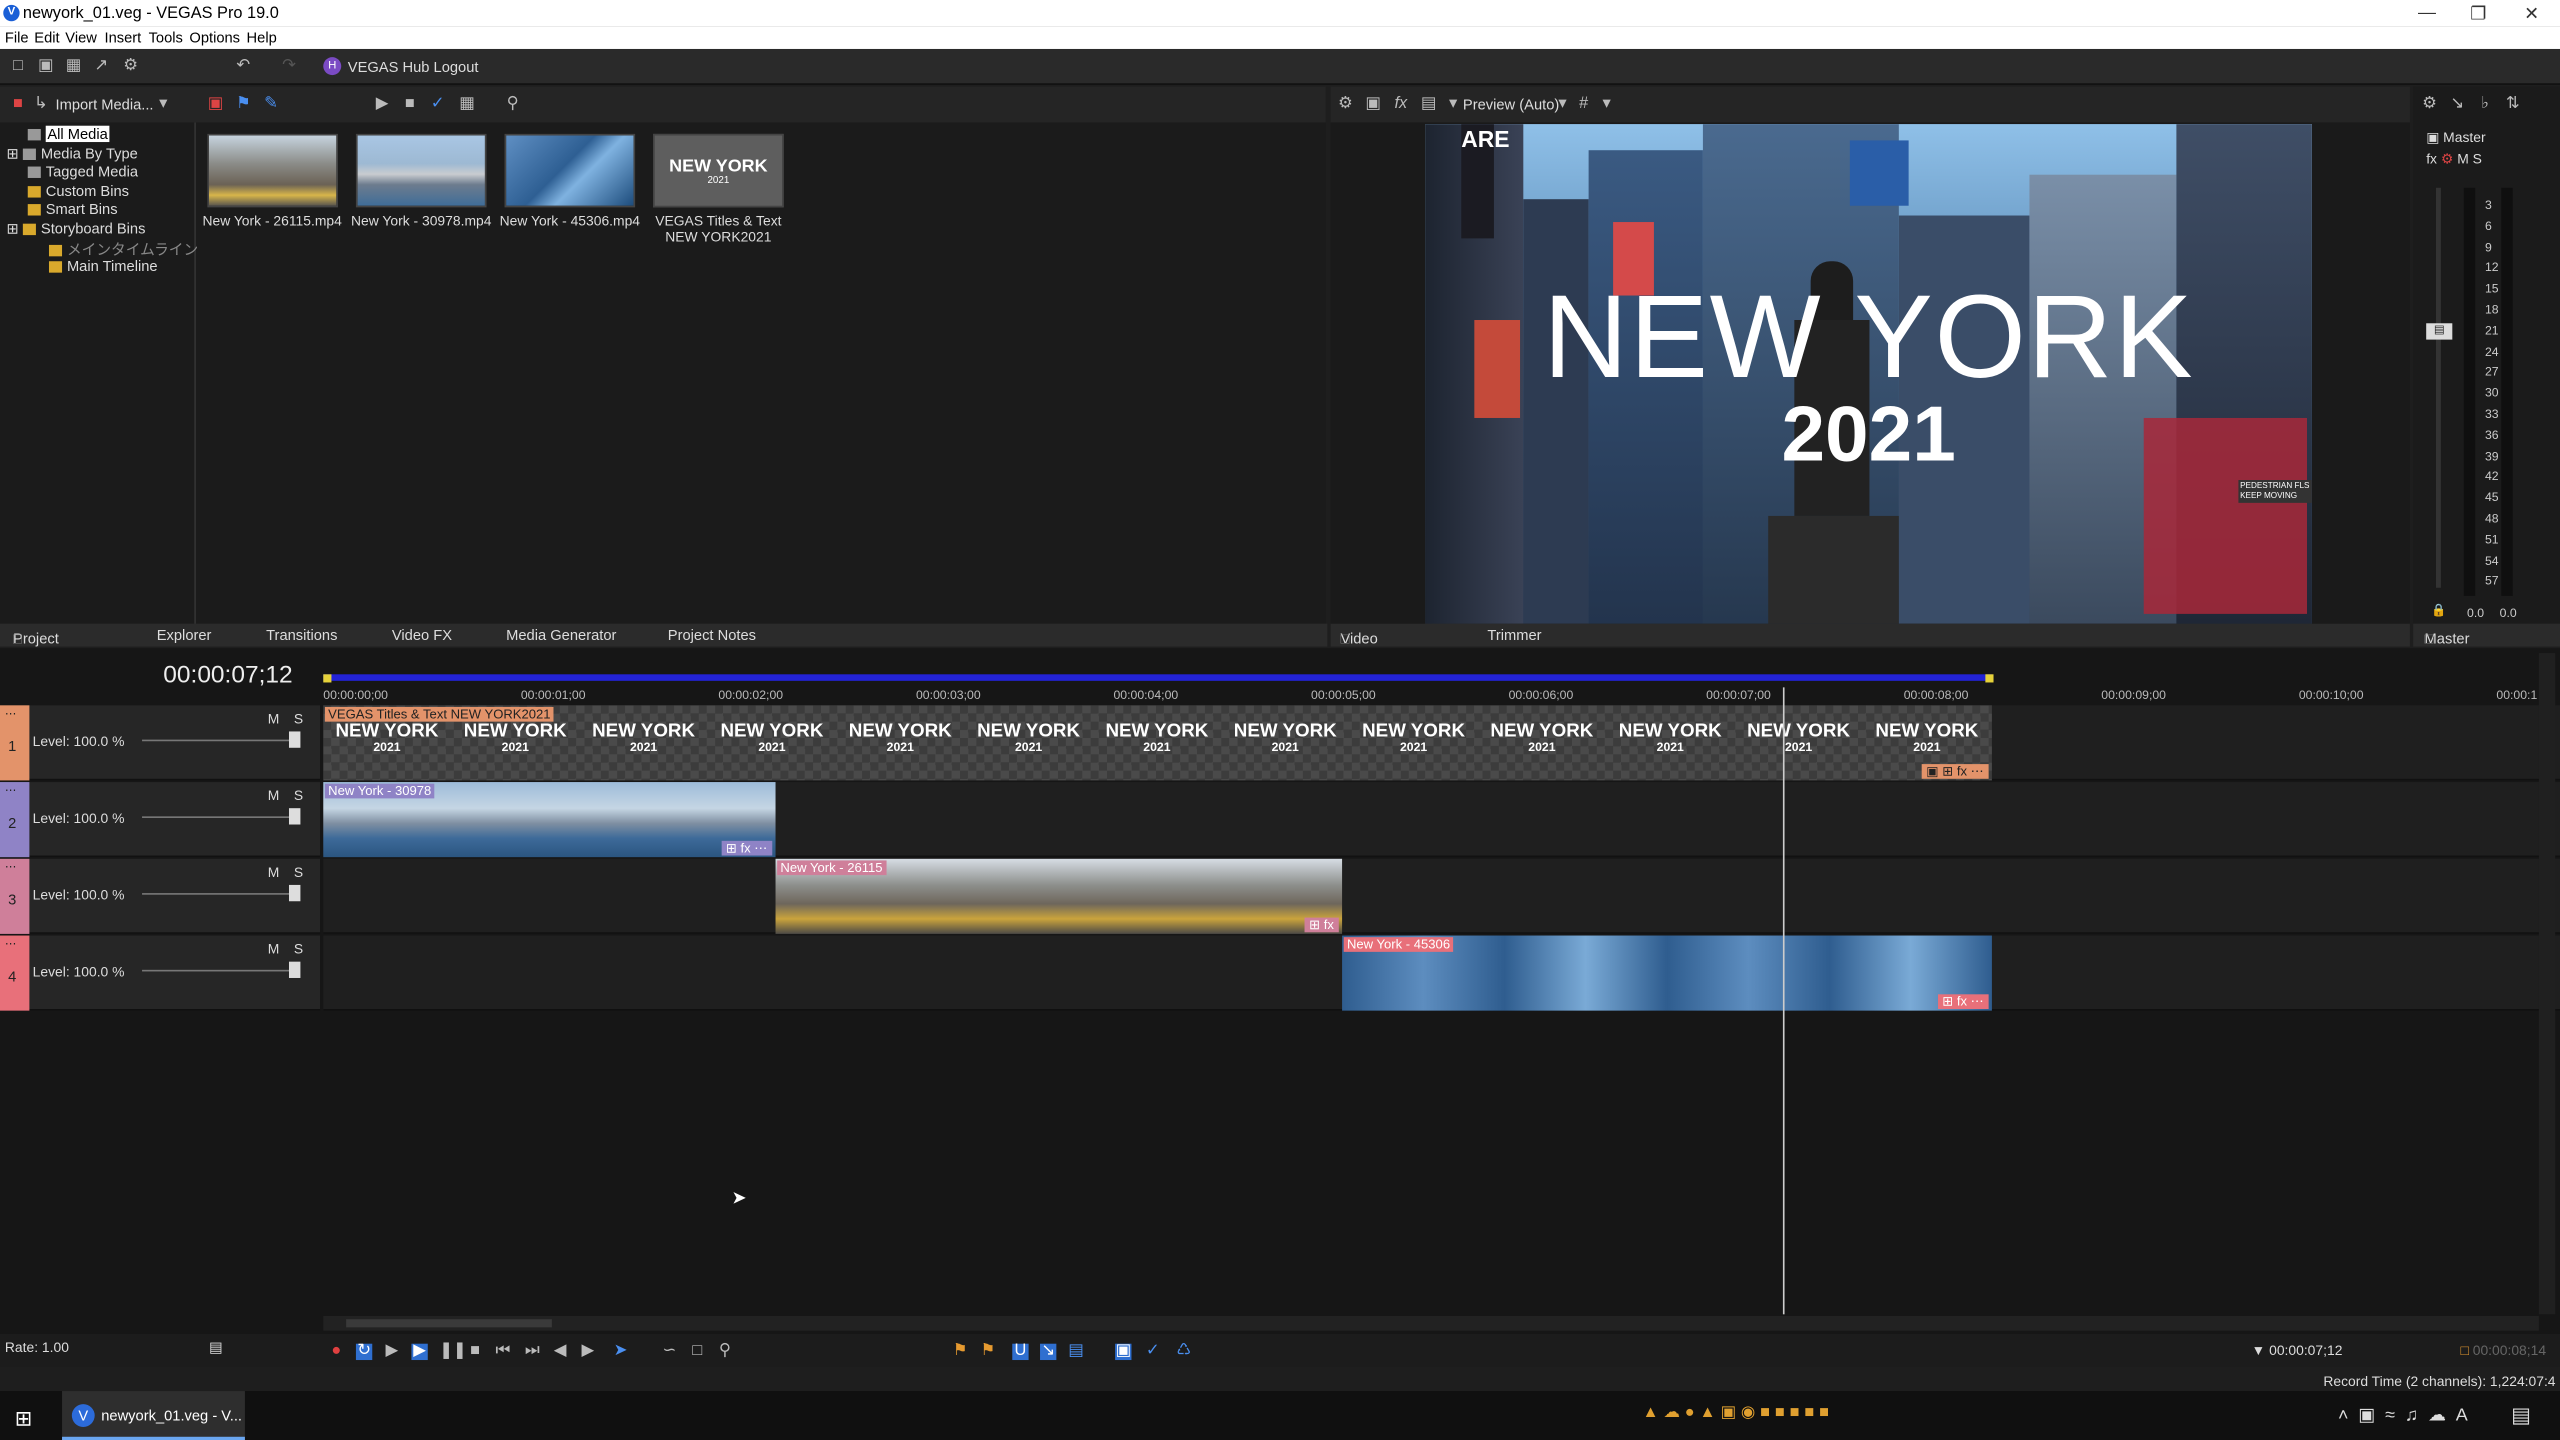 The height and width of the screenshot is (1440, 2560). I want to click on new-project-icon: □, so click(18, 66).